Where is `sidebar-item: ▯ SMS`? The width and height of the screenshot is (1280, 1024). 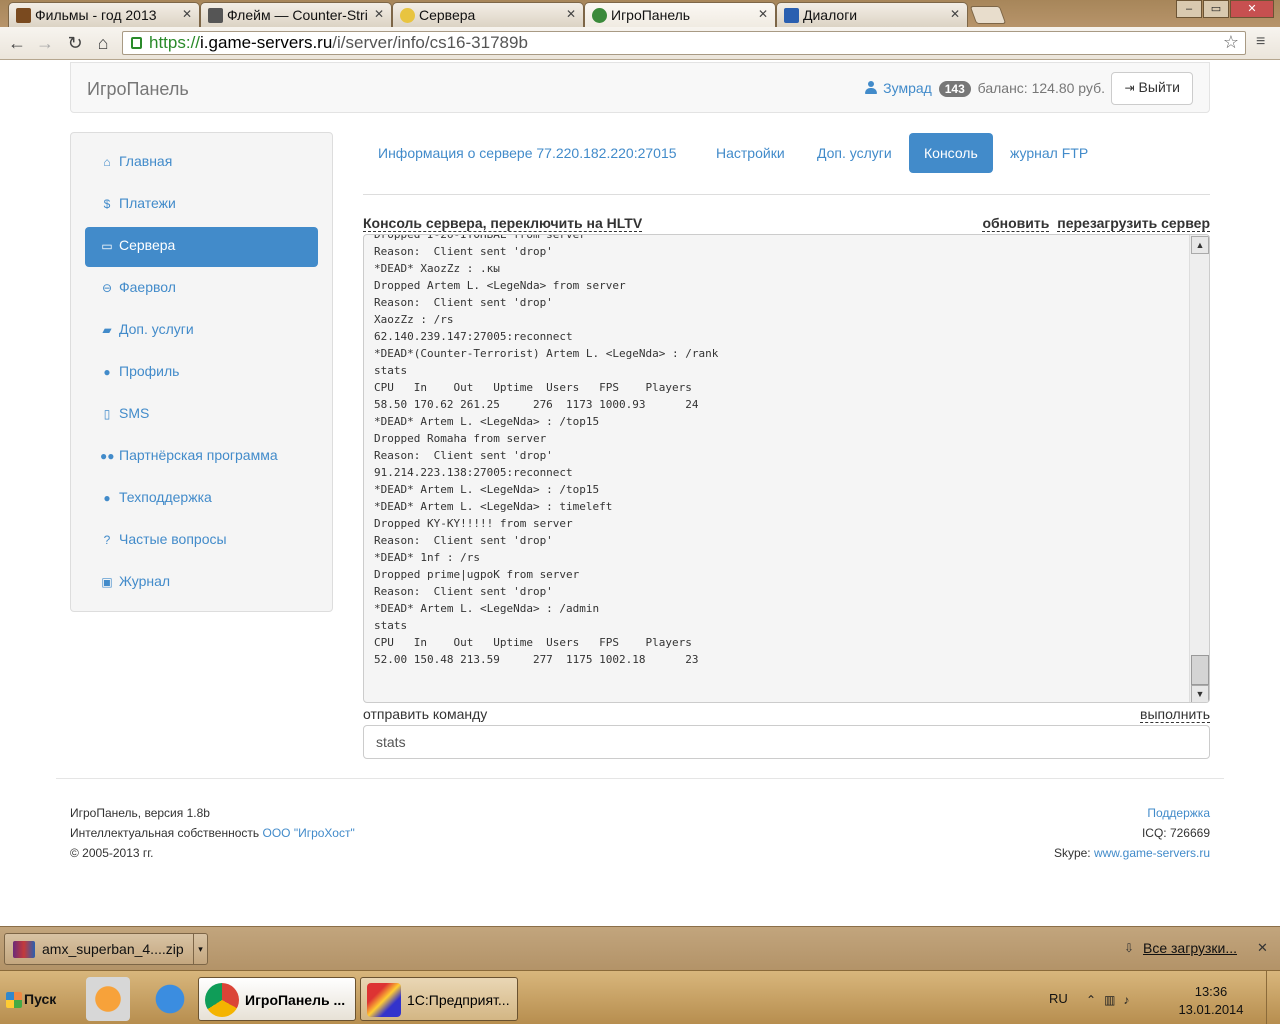
sidebar-item: ▯ SMS is located at coordinates (201, 415).